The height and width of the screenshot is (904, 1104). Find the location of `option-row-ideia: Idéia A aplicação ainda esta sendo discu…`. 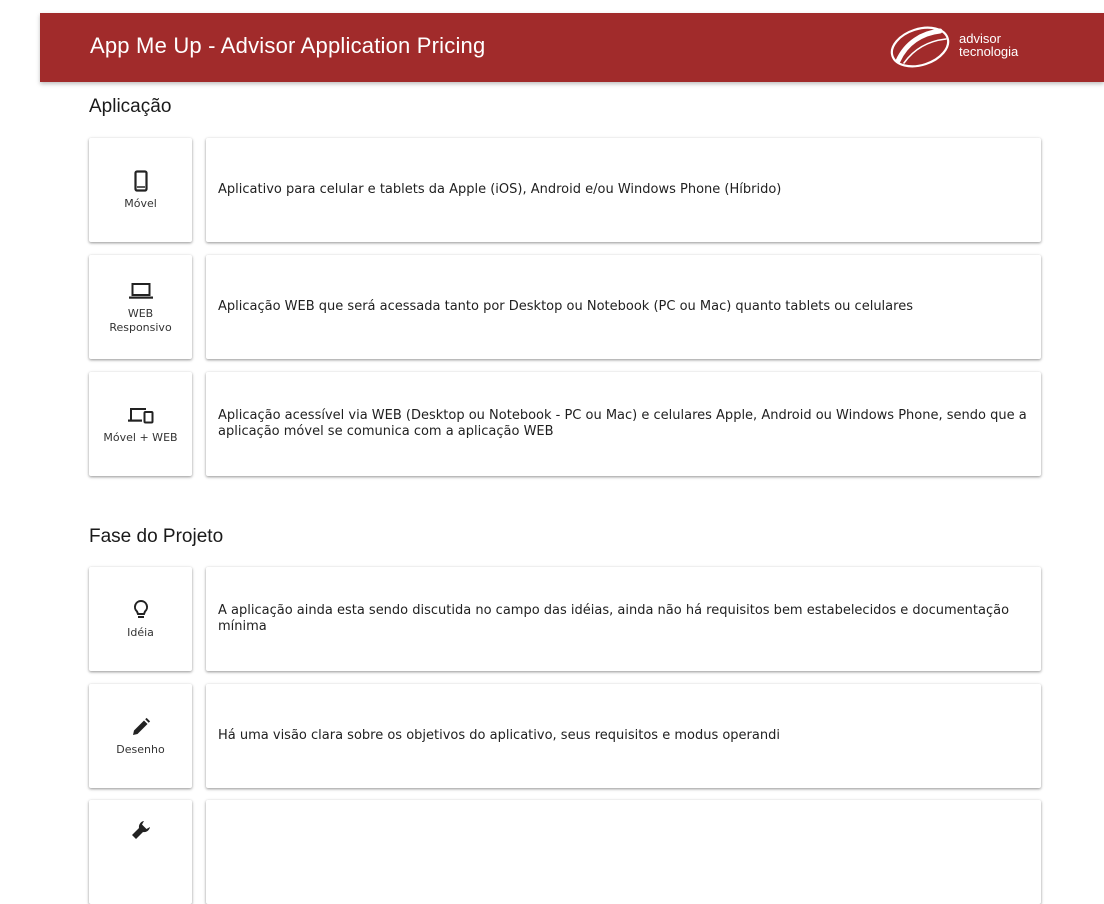

option-row-ideia: Idéia A aplicação ainda esta sendo discu… is located at coordinates (565, 619).